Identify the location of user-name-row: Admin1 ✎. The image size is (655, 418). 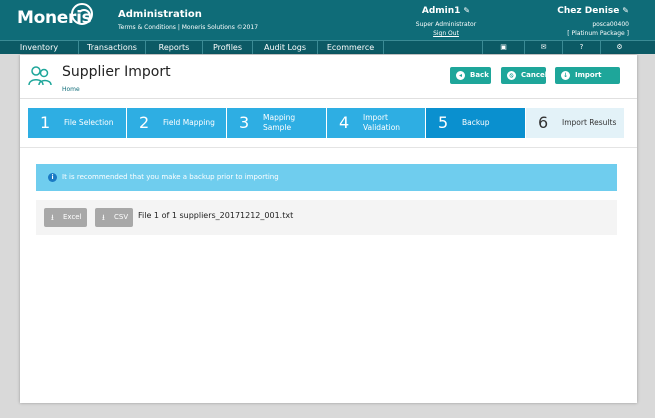
(446, 11).